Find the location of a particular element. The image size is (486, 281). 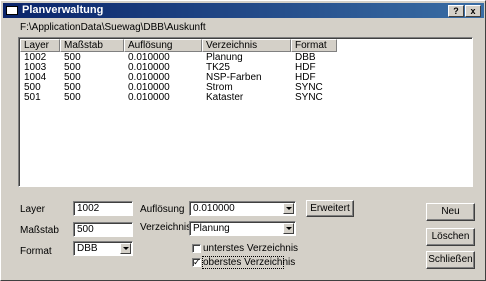

title-bar: Planverwaltung ? x is located at coordinates (243, 10).